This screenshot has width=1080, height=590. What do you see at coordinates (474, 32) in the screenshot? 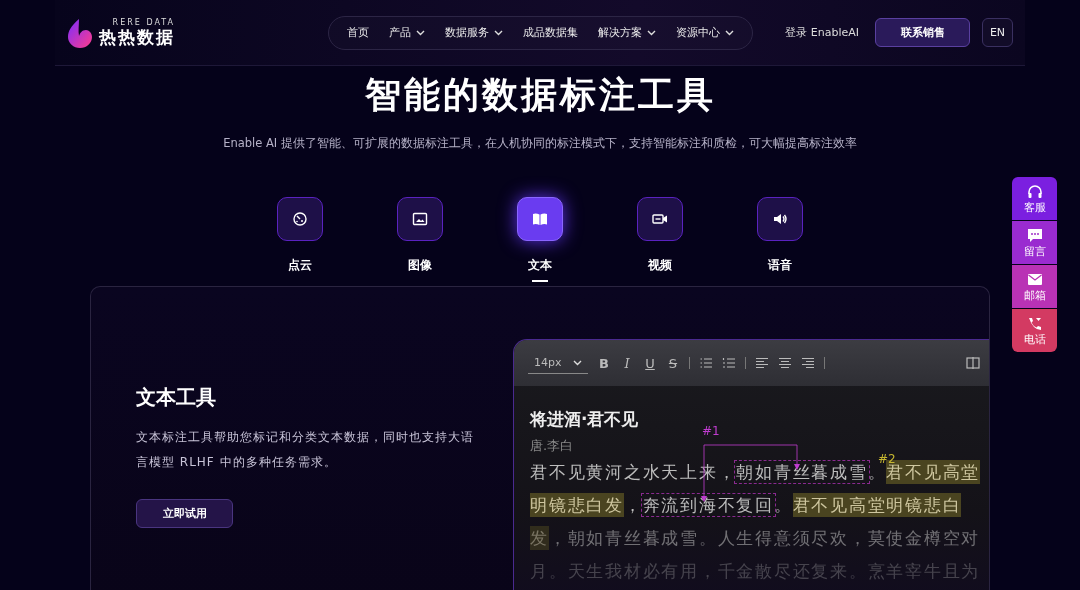
I see `nav-link: 数据服务` at bounding box center [474, 32].